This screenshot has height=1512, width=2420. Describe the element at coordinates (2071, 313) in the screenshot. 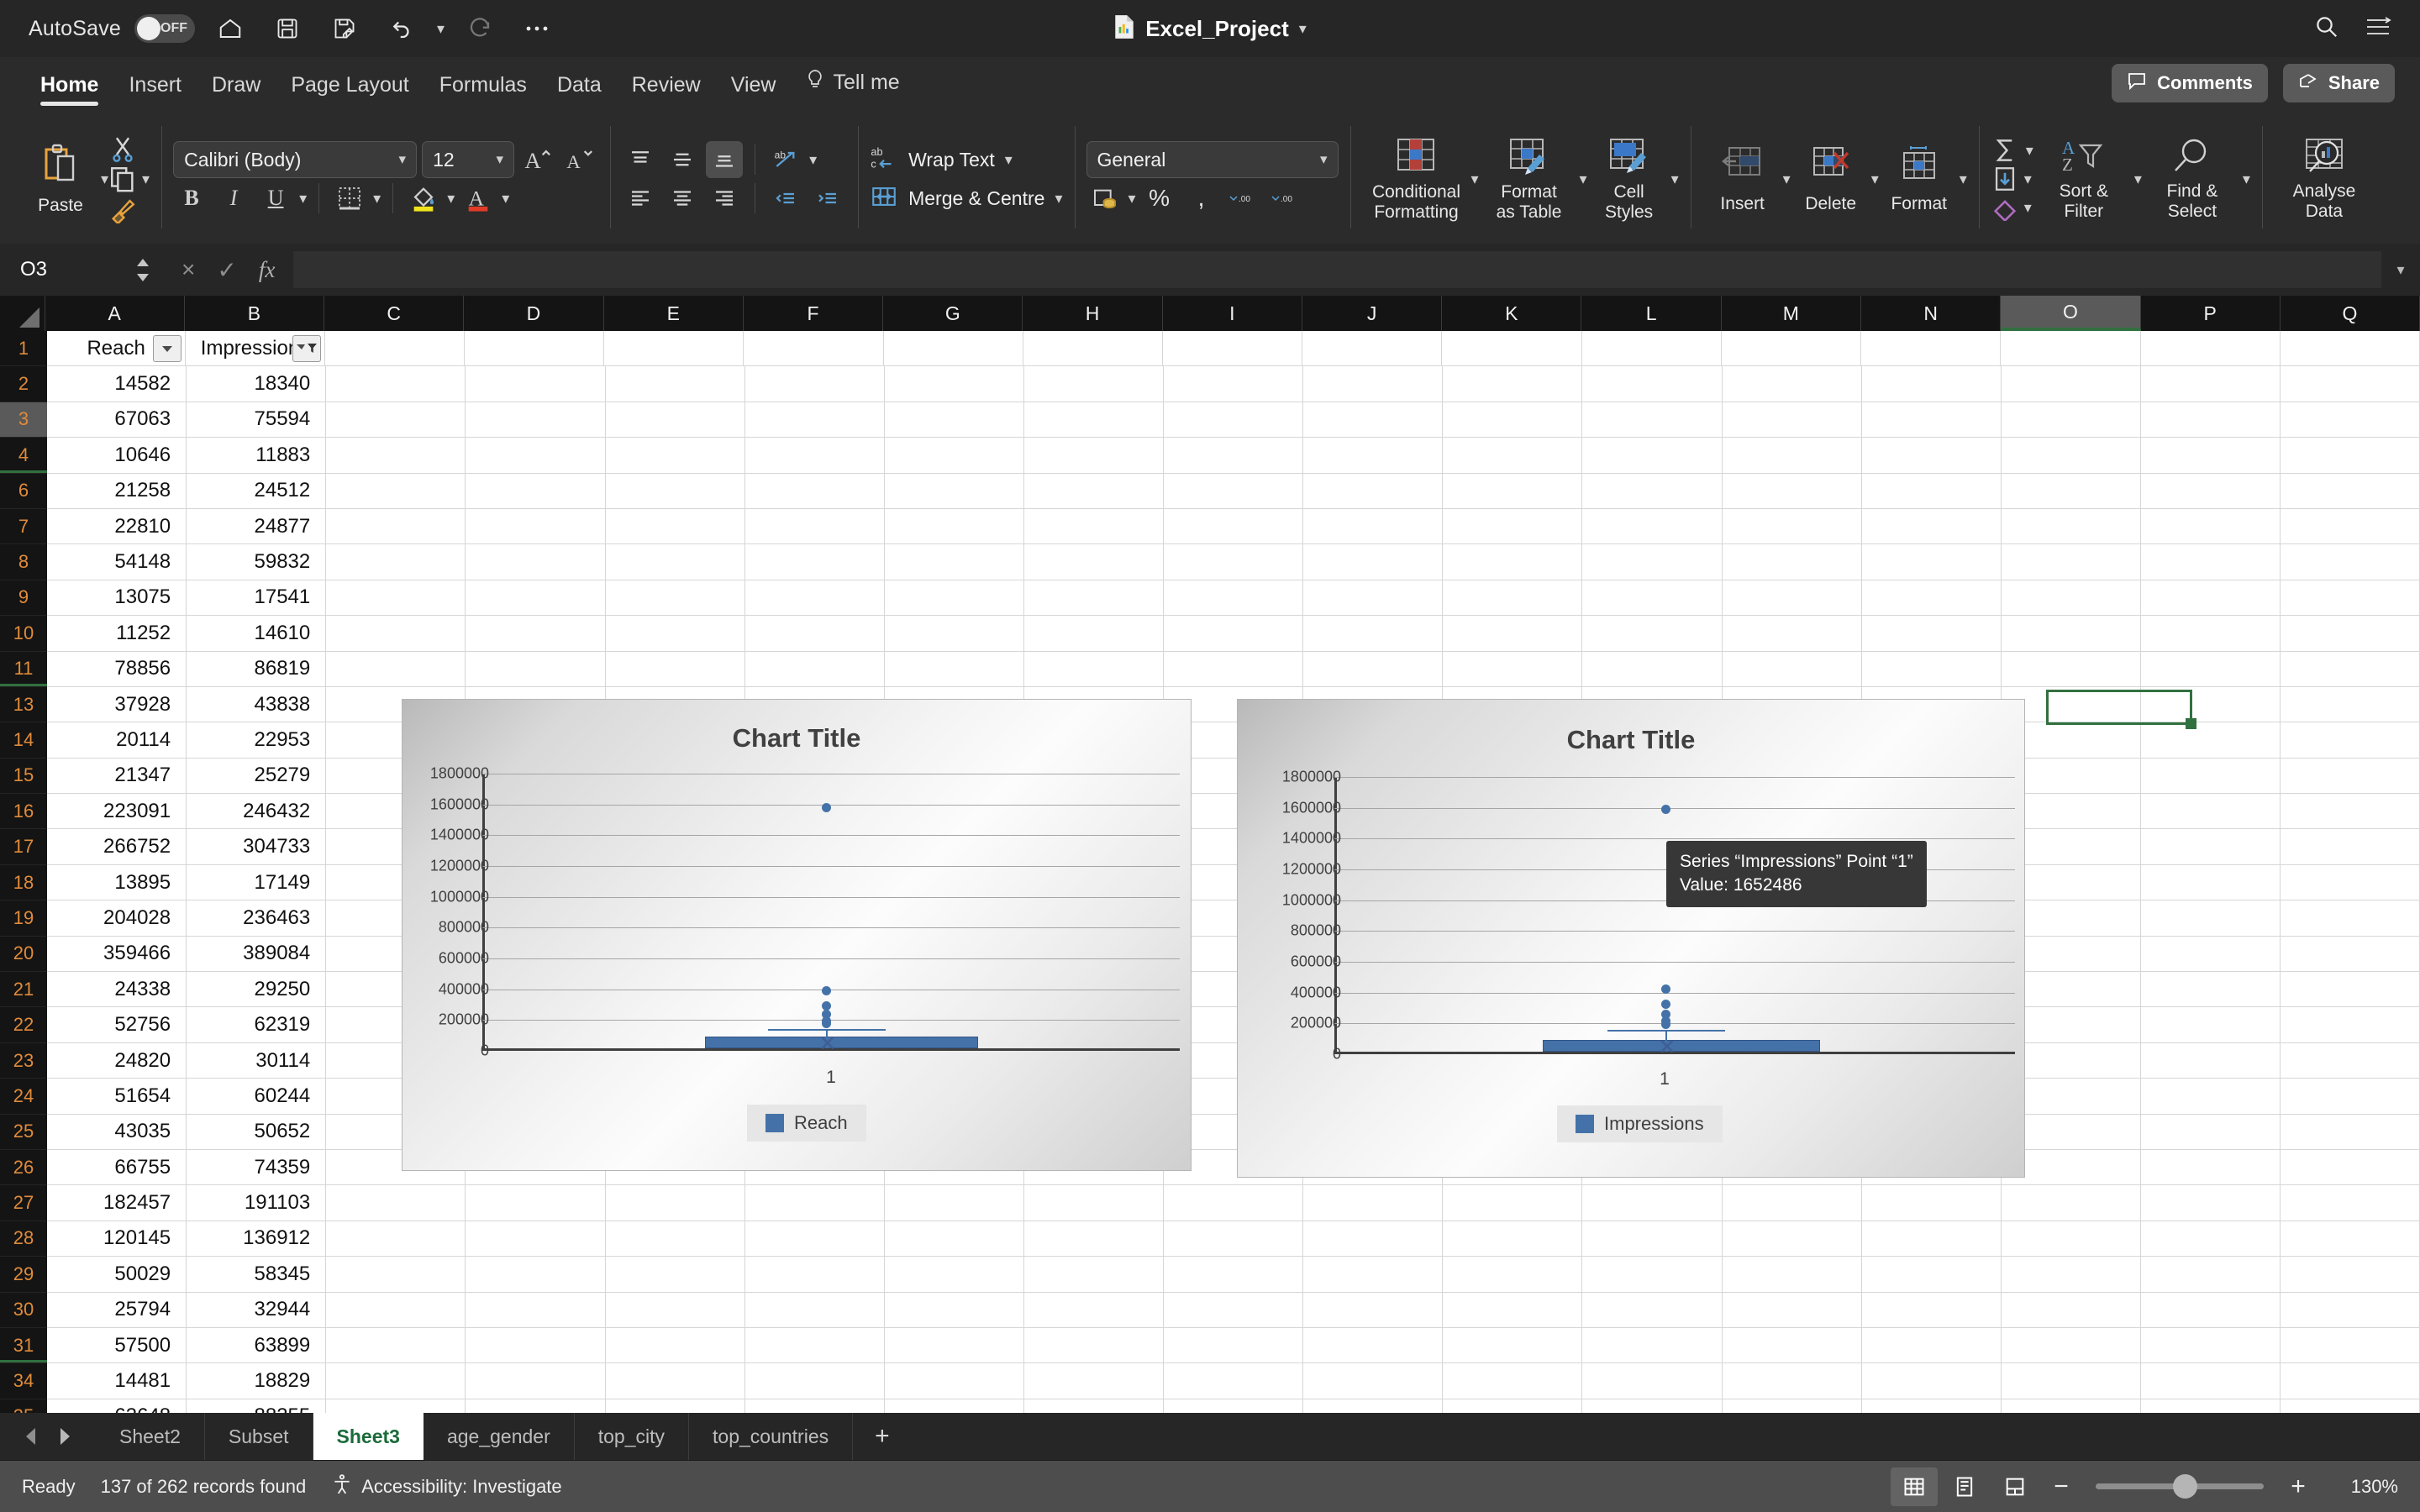

I see `column-header-o: O` at that location.